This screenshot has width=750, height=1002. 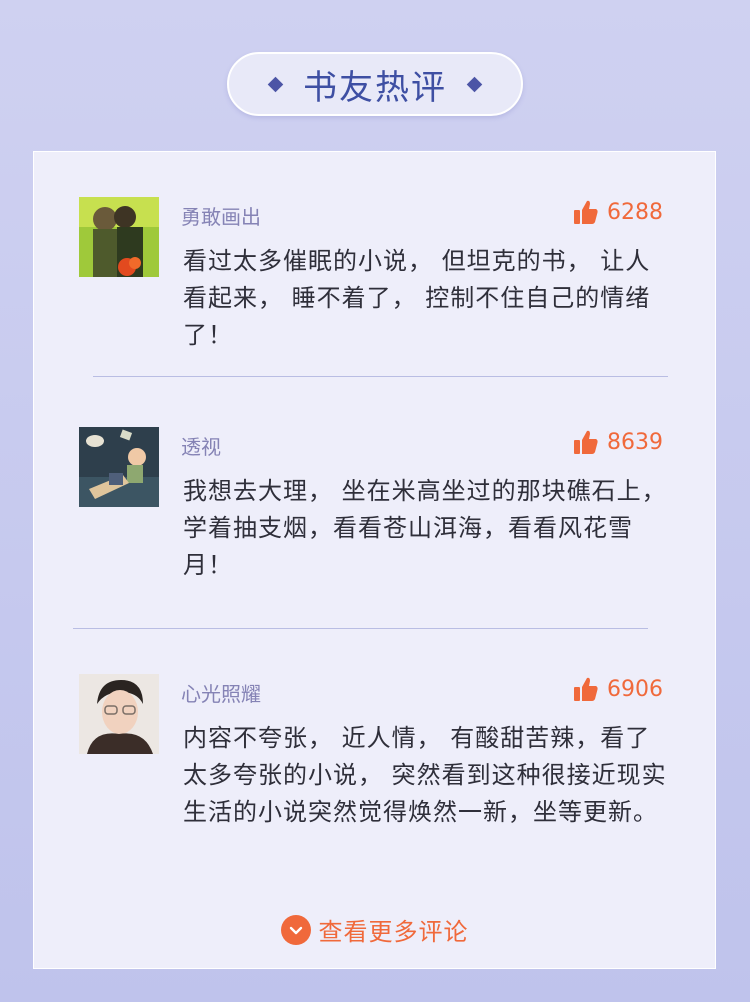 What do you see at coordinates (221, 215) in the screenshot?
I see `comment-username: 勇敢画出` at bounding box center [221, 215].